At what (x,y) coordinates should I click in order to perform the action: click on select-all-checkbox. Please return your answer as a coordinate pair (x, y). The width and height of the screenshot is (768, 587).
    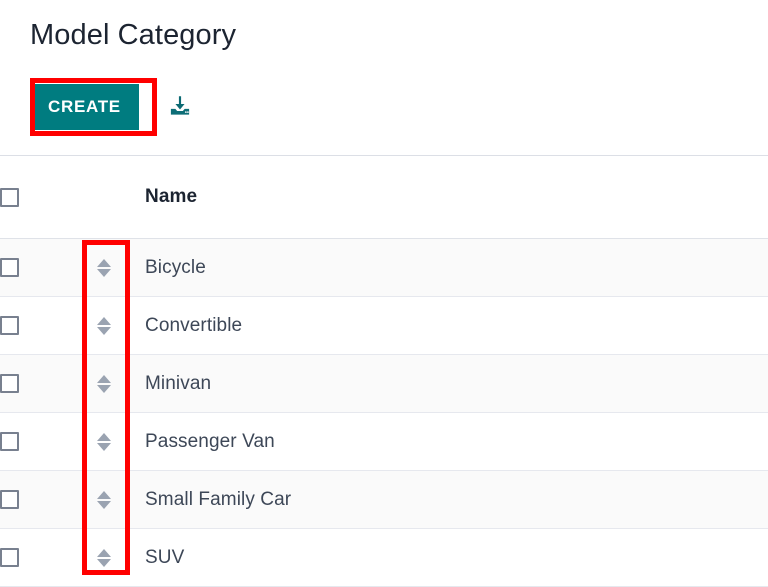
    Looking at the image, I should click on (9, 197).